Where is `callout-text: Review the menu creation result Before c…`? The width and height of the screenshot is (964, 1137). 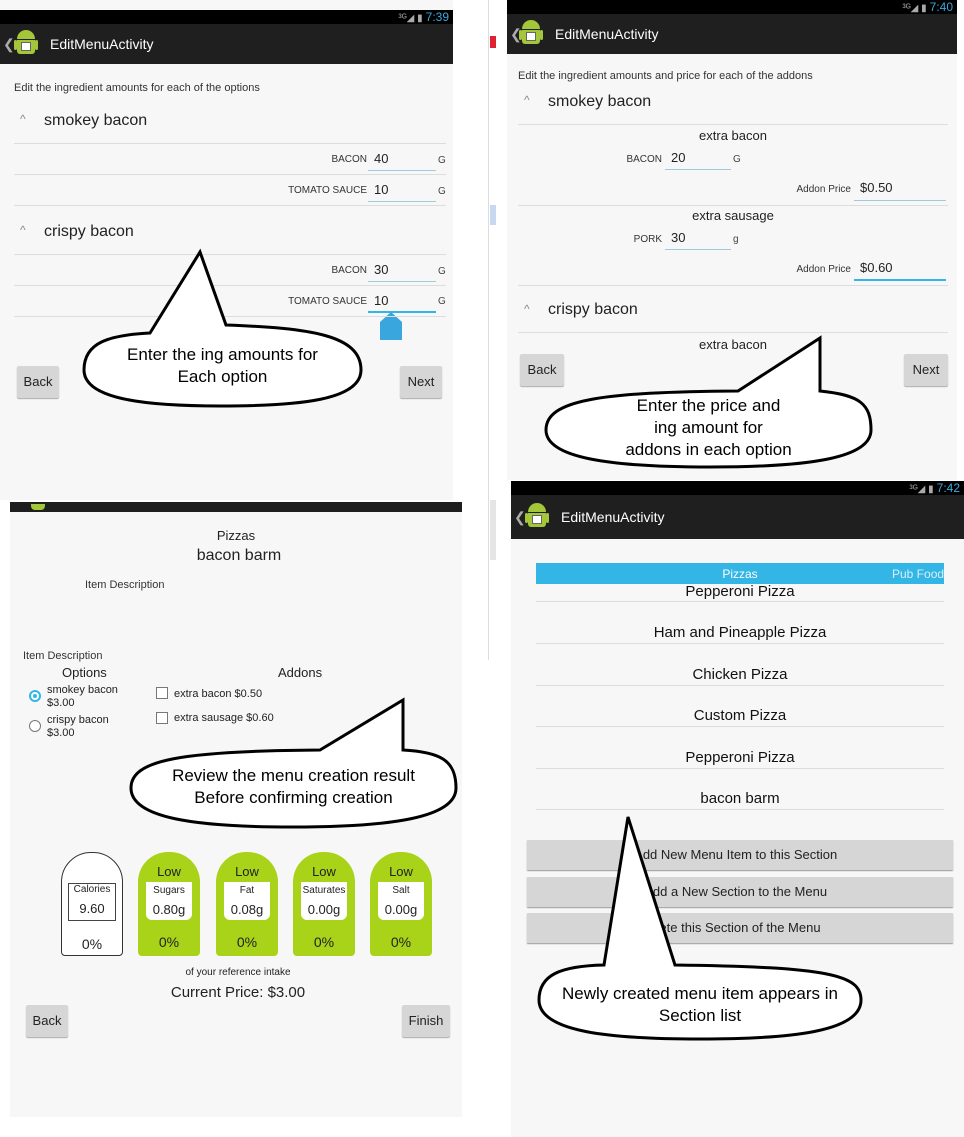 callout-text: Review the menu creation result Before c… is located at coordinates (293, 786).